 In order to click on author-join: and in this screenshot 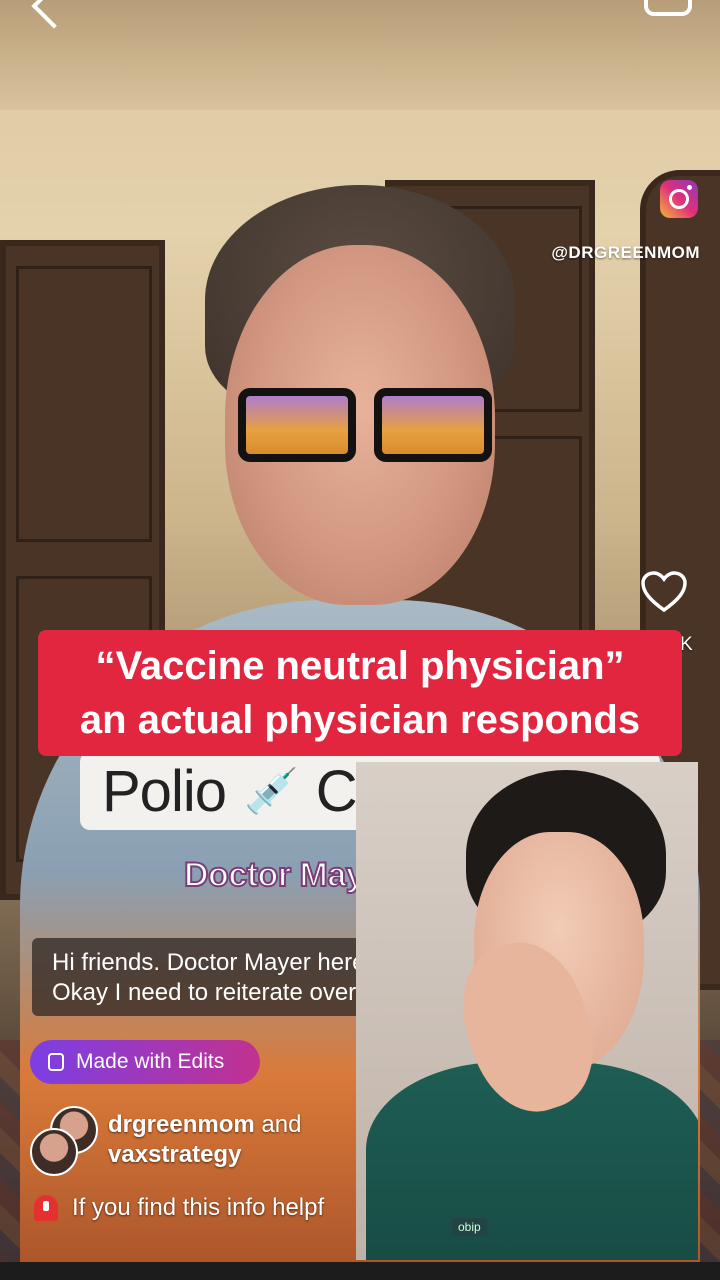, I will do `click(278, 1124)`.